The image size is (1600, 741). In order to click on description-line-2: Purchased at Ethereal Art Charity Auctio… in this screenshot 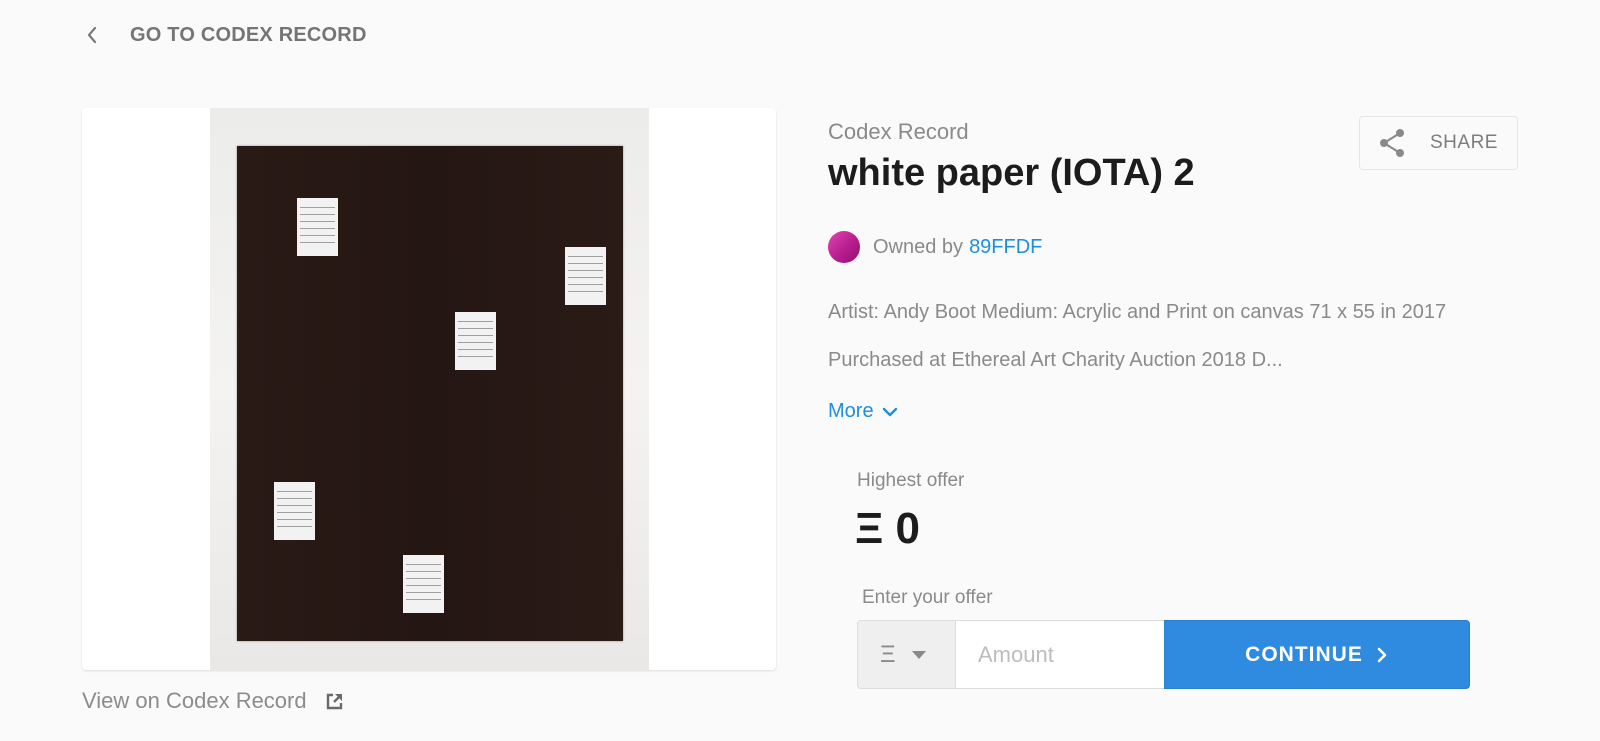, I will do `click(1055, 360)`.